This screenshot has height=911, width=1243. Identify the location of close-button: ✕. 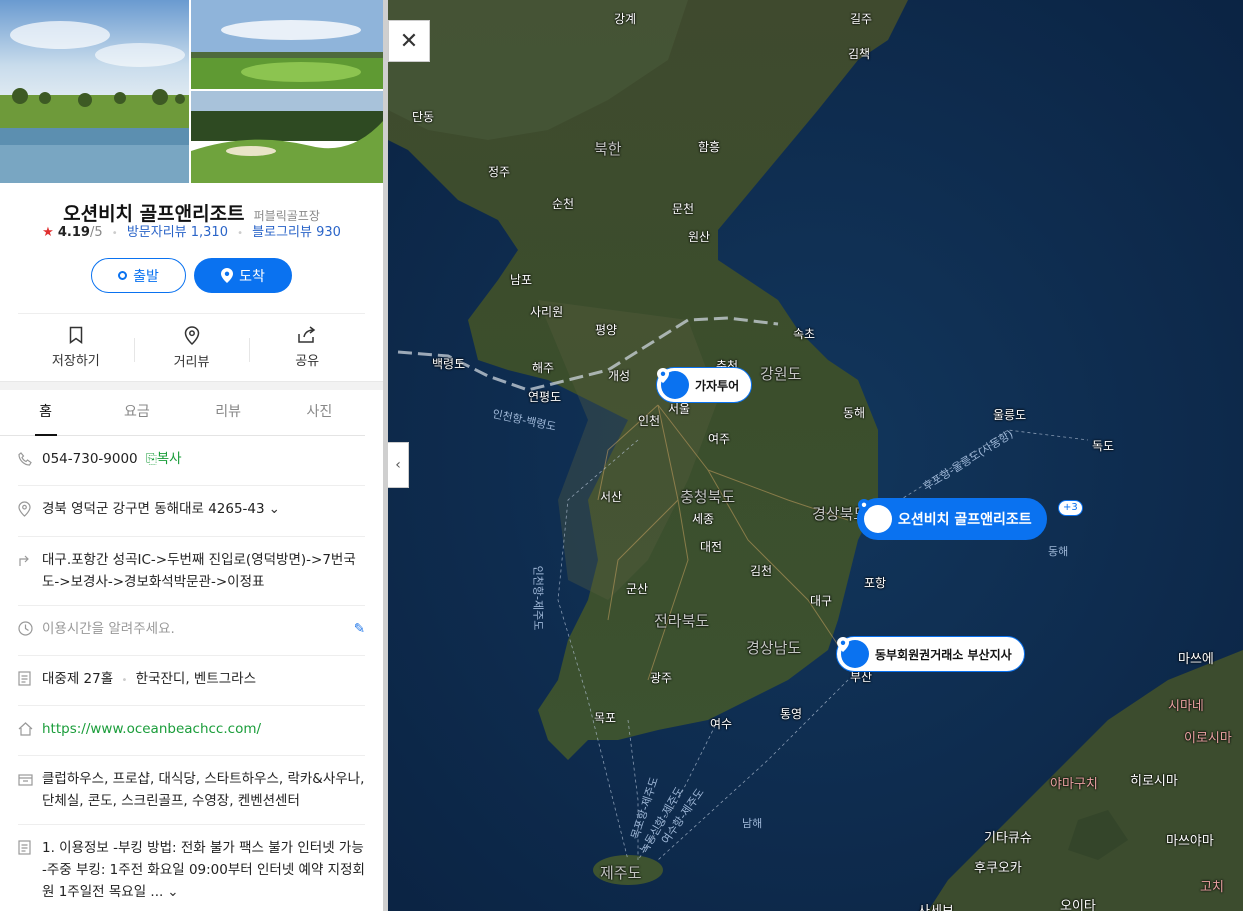
(409, 41).